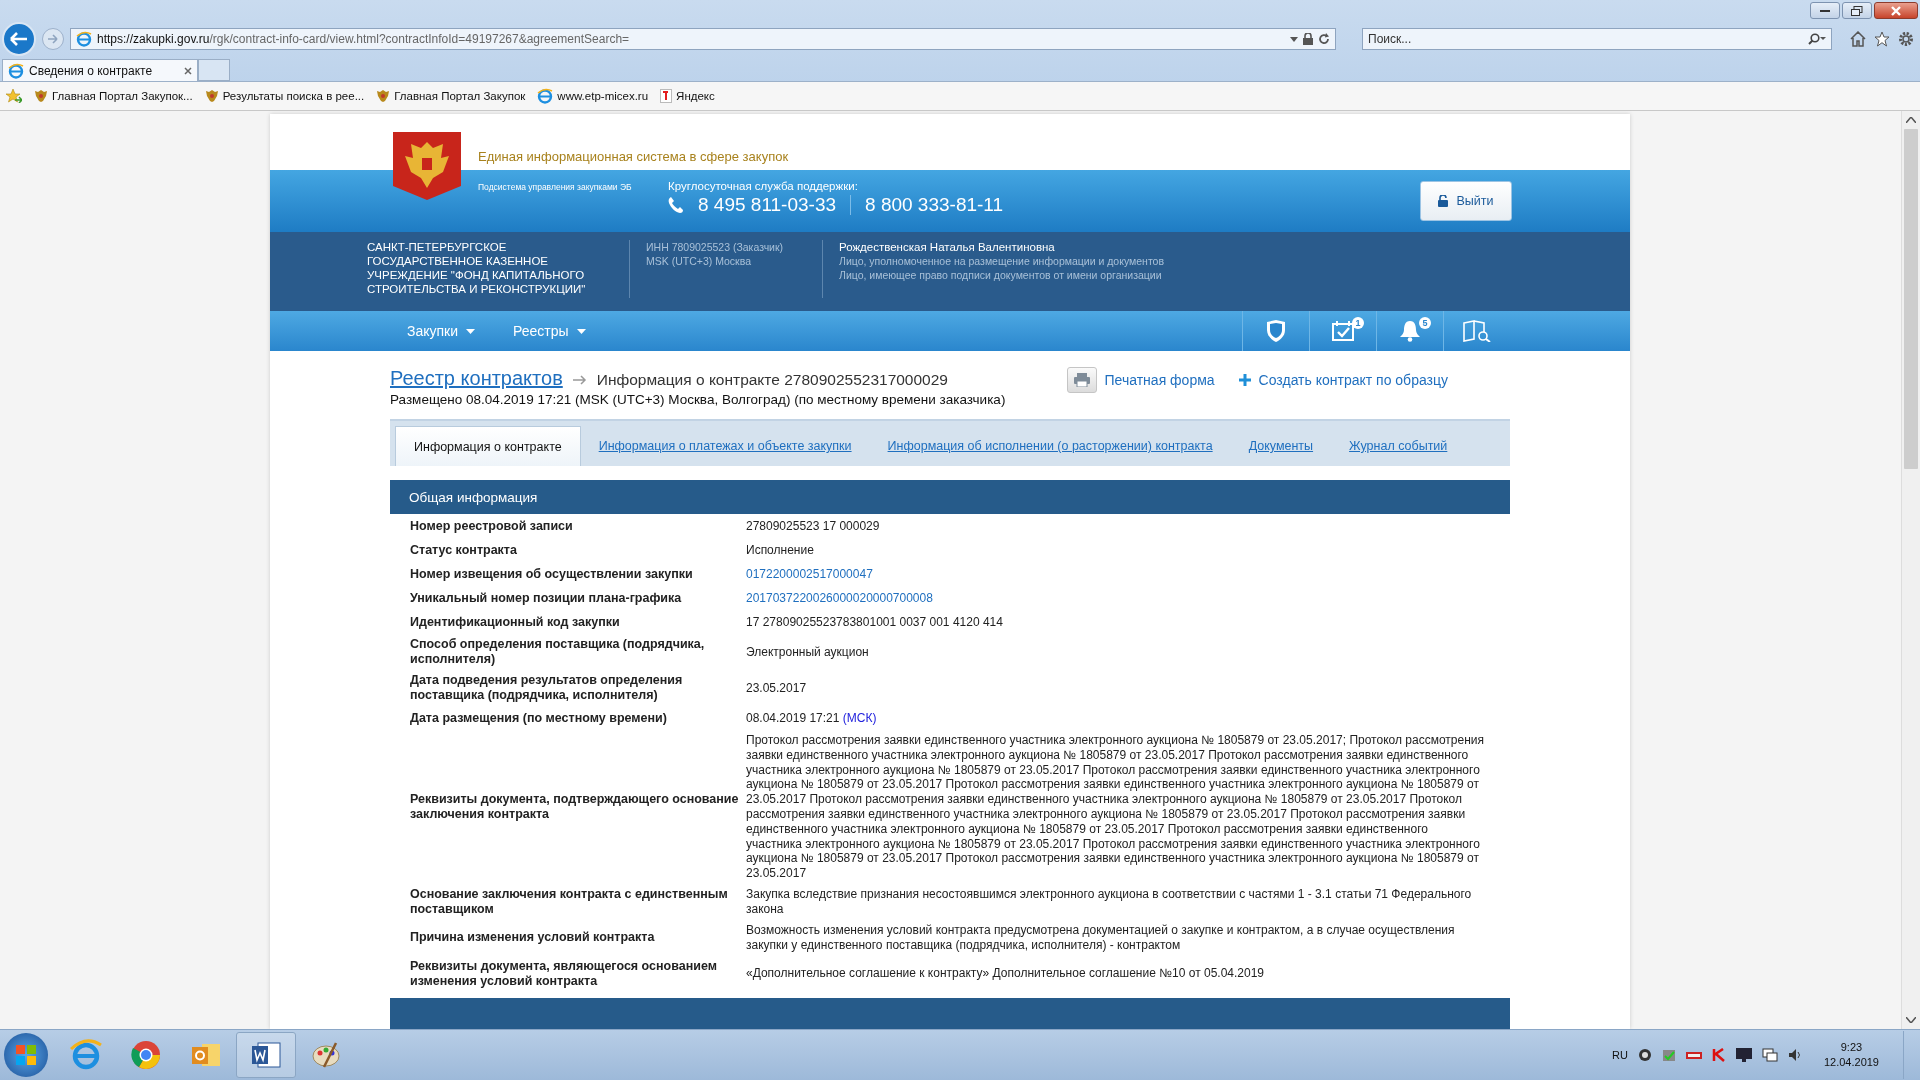  I want to click on coat-of-arms-icon, so click(427, 166).